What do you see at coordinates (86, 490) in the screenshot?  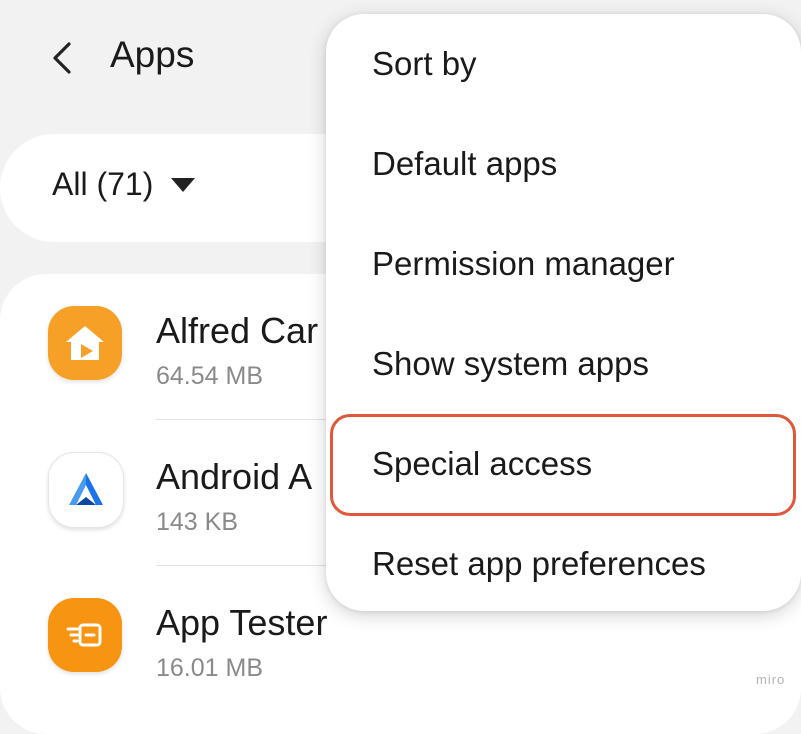 I see `android-auto-app-icon` at bounding box center [86, 490].